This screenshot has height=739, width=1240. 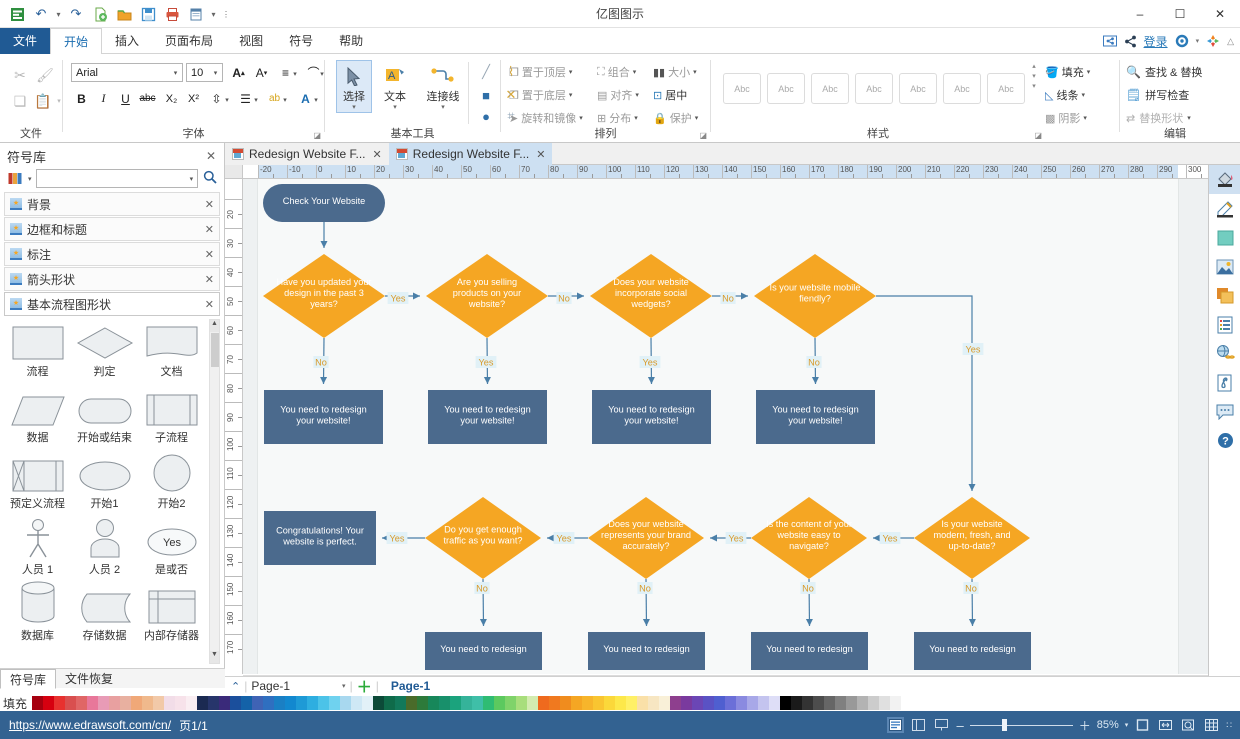 What do you see at coordinates (546, 118) in the screenshot?
I see `rotate-flip-button: ➤ 旋转和镜像 ▾` at bounding box center [546, 118].